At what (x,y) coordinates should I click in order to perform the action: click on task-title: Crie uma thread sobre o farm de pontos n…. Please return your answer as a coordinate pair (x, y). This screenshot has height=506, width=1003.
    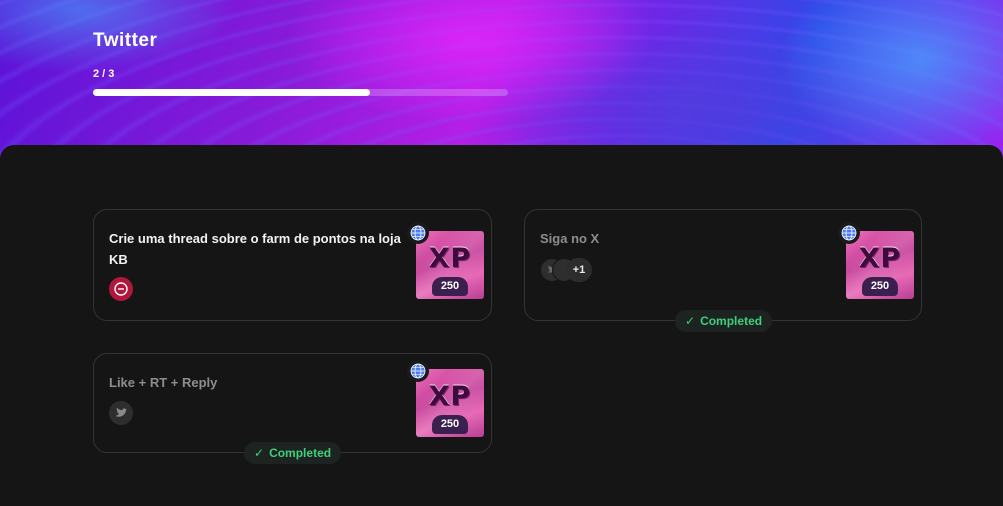
    Looking at the image, I should click on (255, 249).